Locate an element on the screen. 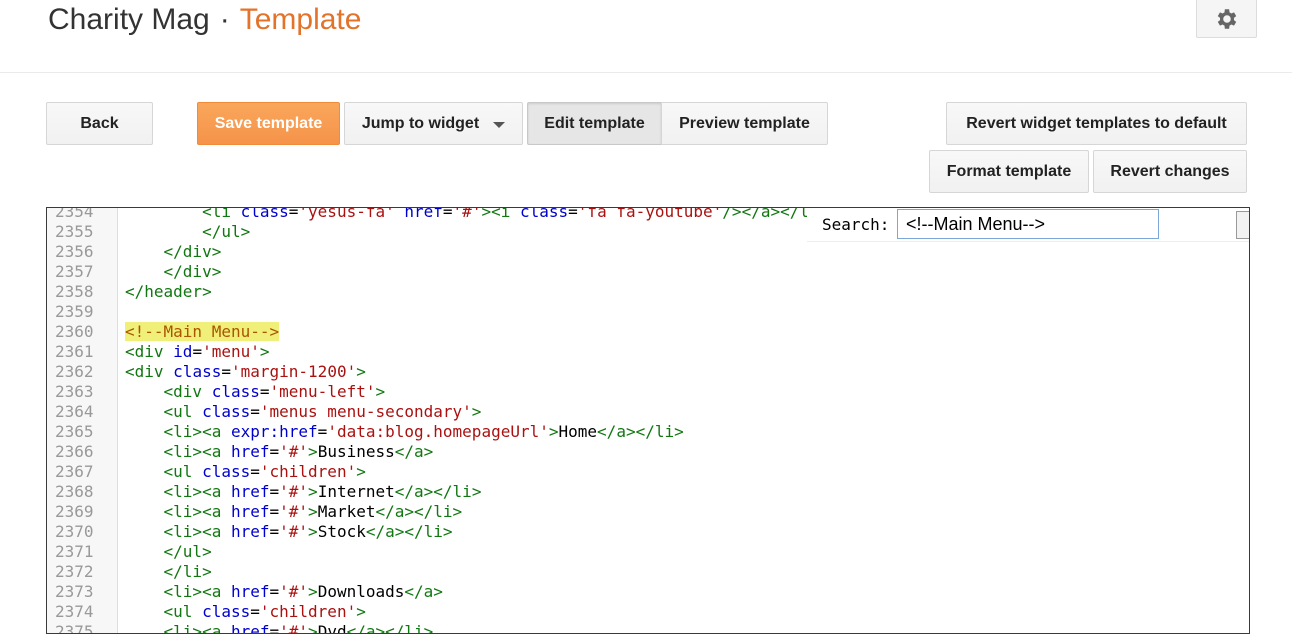  code-line: 2373 <li><a href='#'>Downloads</a> is located at coordinates (640, 592).